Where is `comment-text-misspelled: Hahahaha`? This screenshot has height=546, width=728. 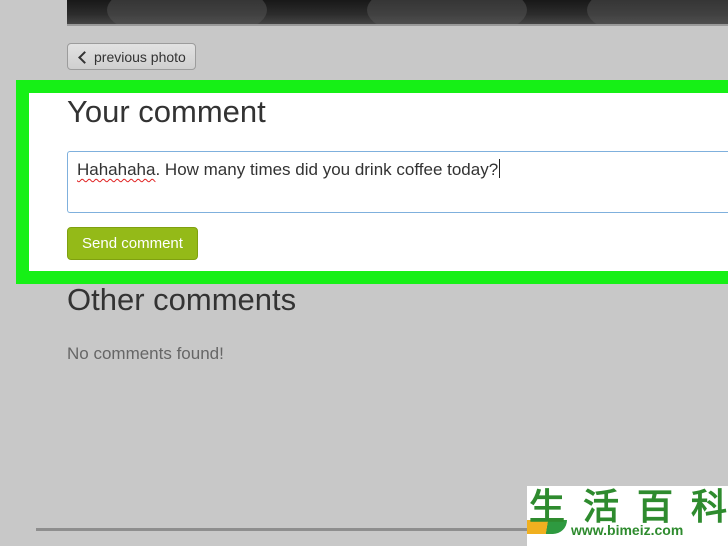 comment-text-misspelled: Hahahaha is located at coordinates (116, 169).